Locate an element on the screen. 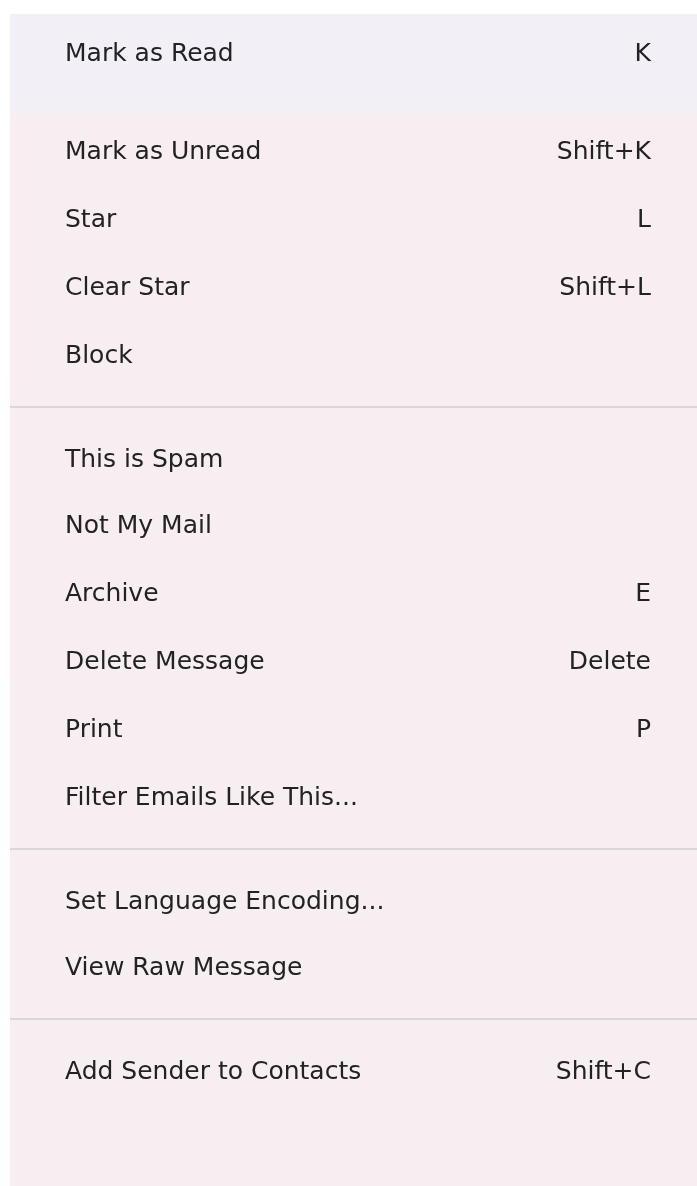 The height and width of the screenshot is (1186, 697). menu-item: Block is located at coordinates (353, 354).